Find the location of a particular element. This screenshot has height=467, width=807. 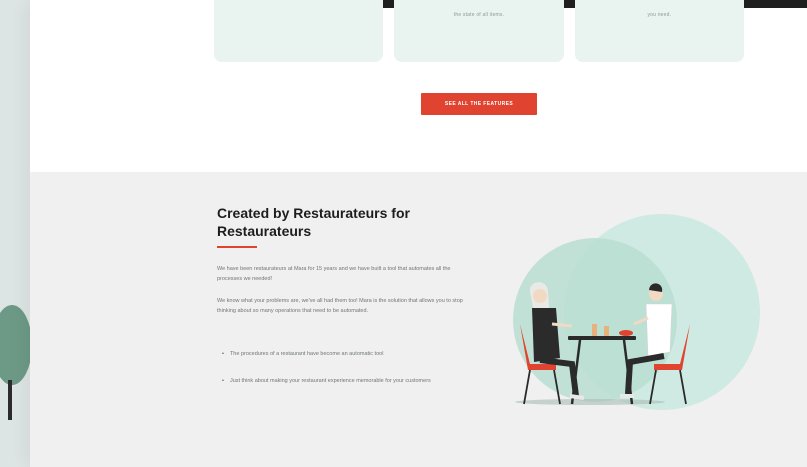

see-all-features-button: SEE ALL THE FEATURES is located at coordinates (479, 104).